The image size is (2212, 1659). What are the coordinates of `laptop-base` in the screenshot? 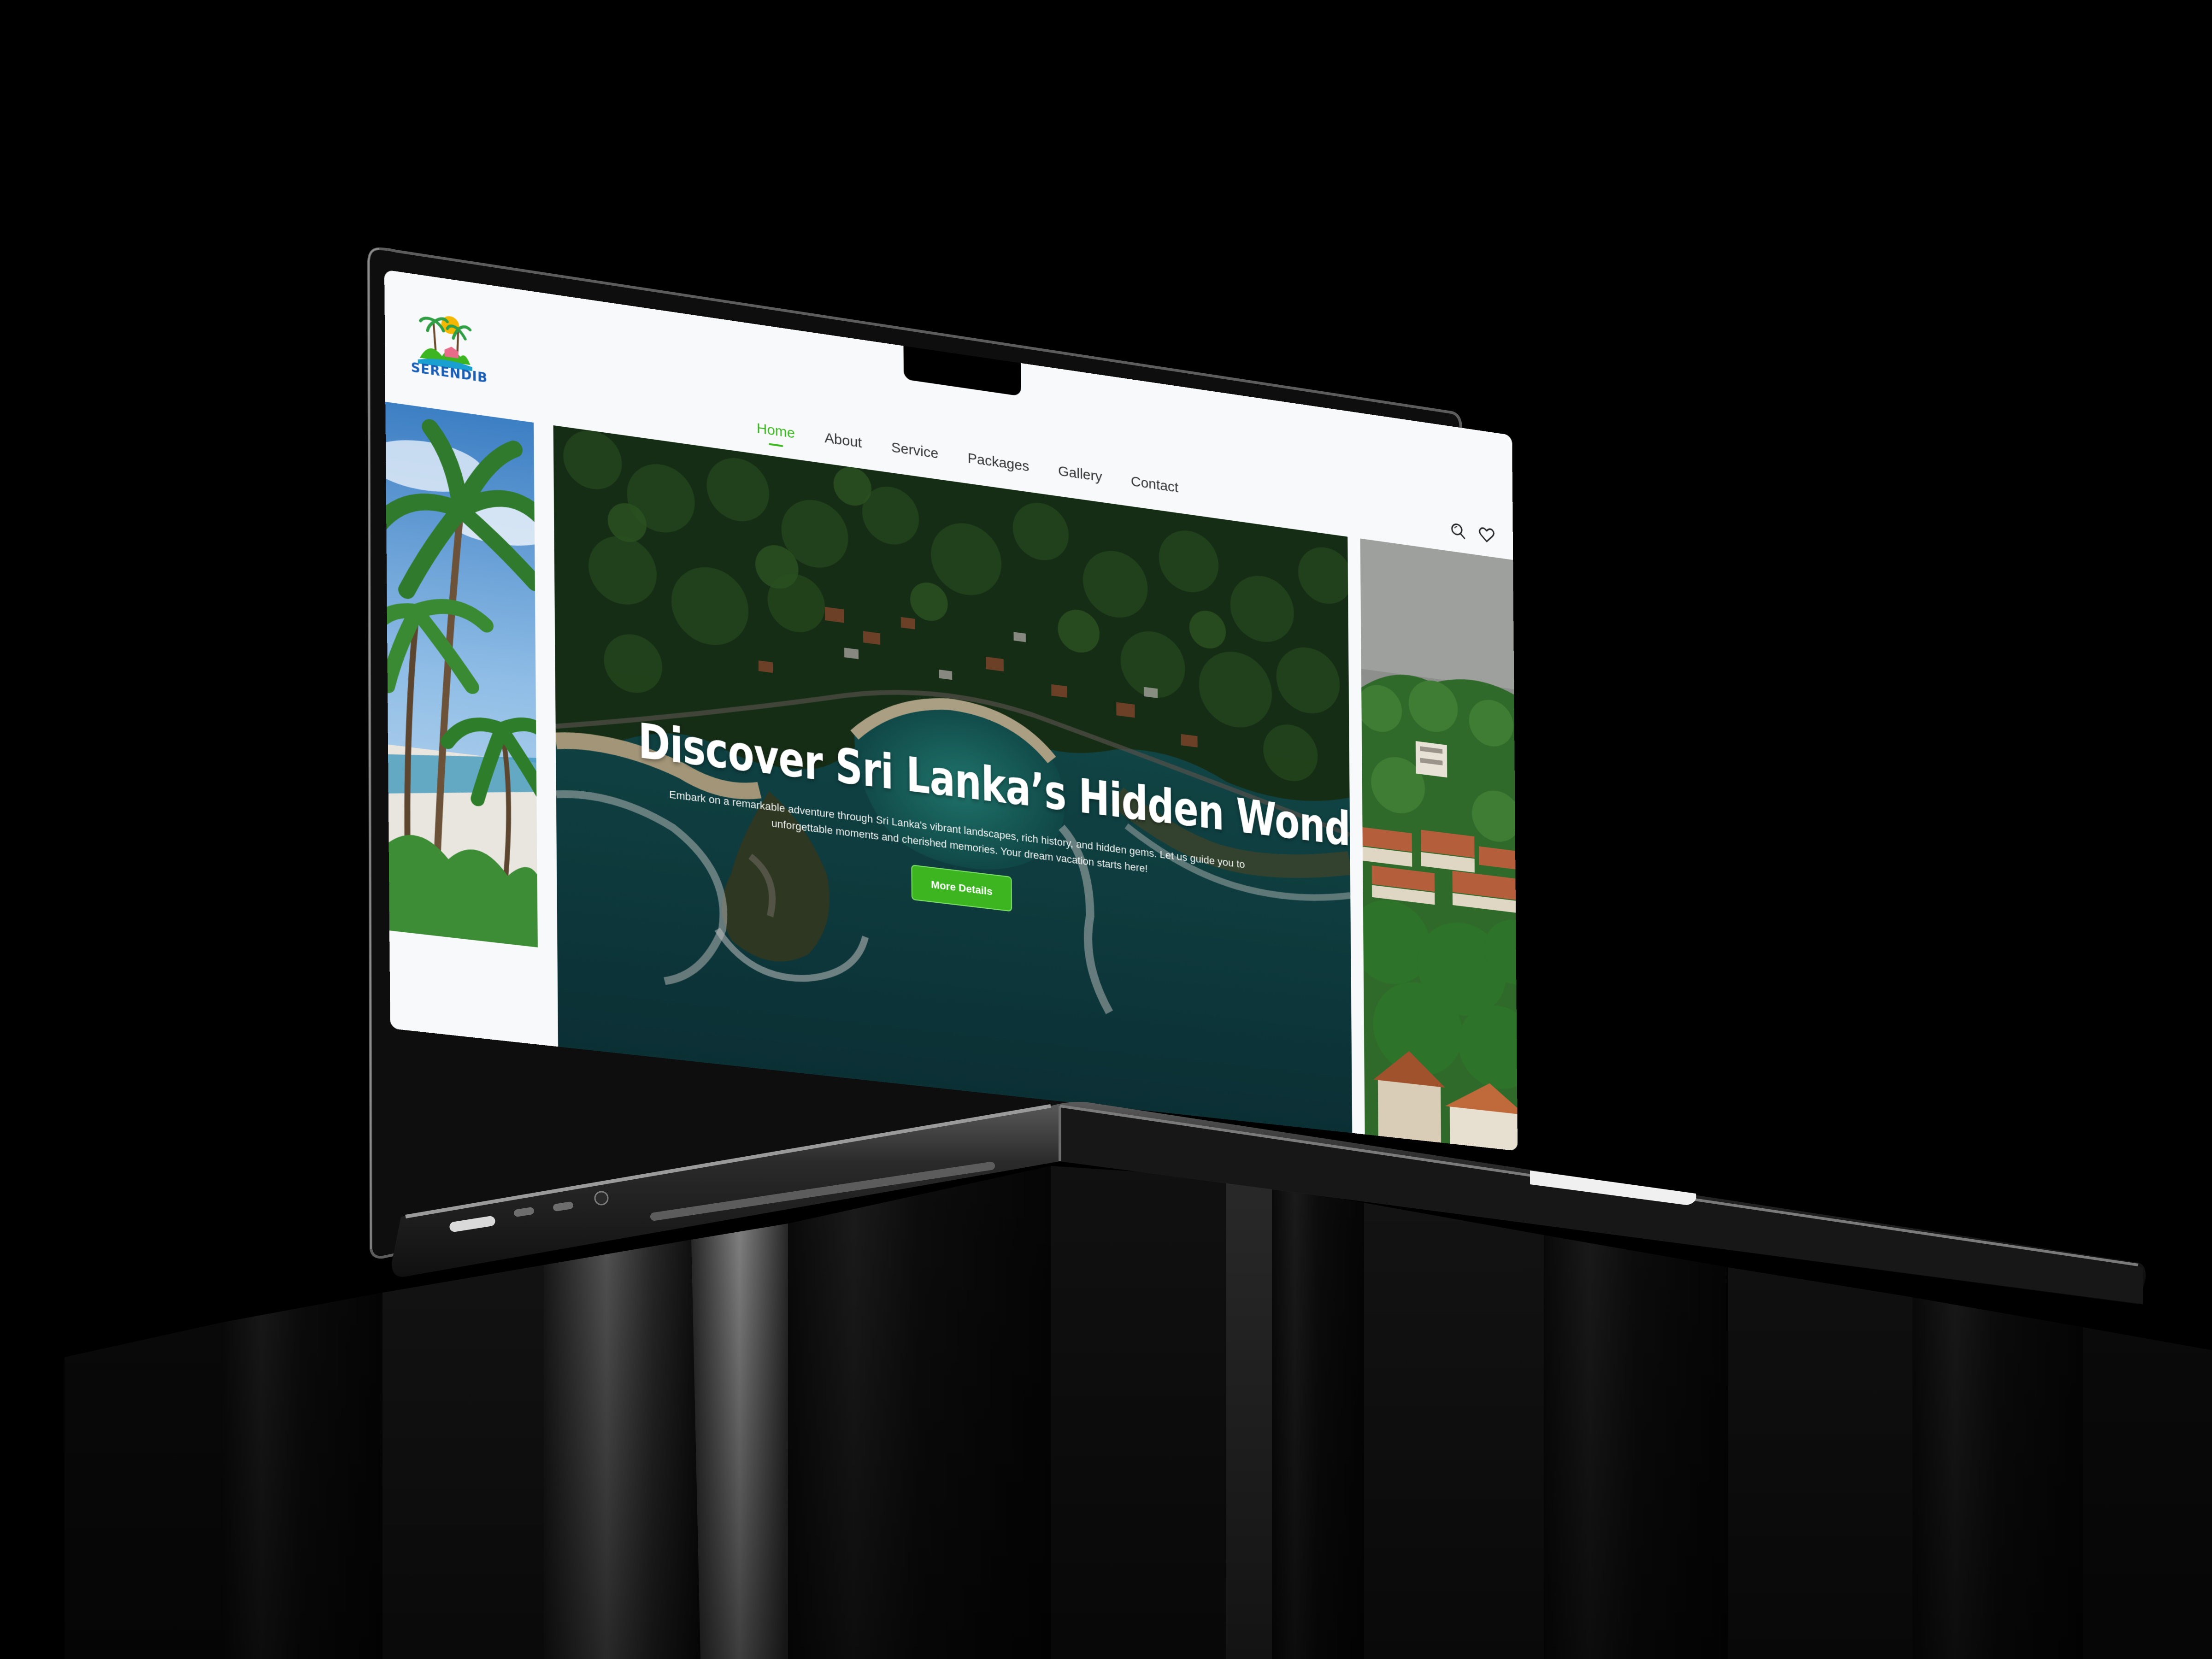 It's located at (1269, 1203).